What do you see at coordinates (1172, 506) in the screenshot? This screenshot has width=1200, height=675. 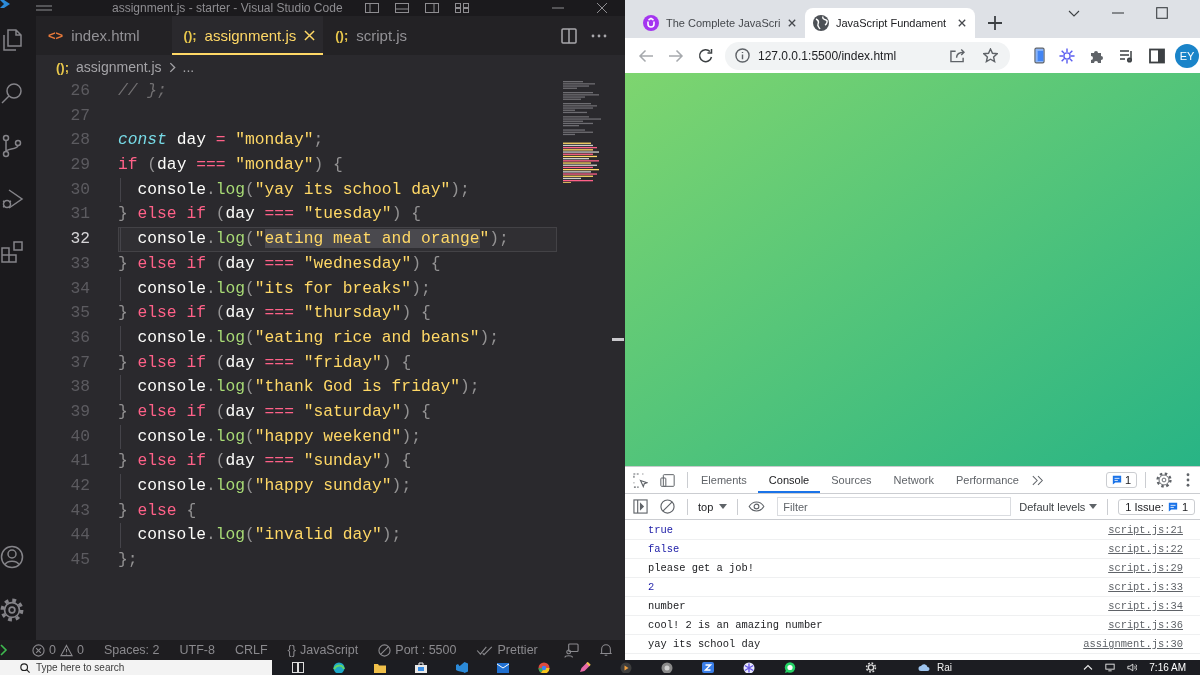 I see `message-icon` at bounding box center [1172, 506].